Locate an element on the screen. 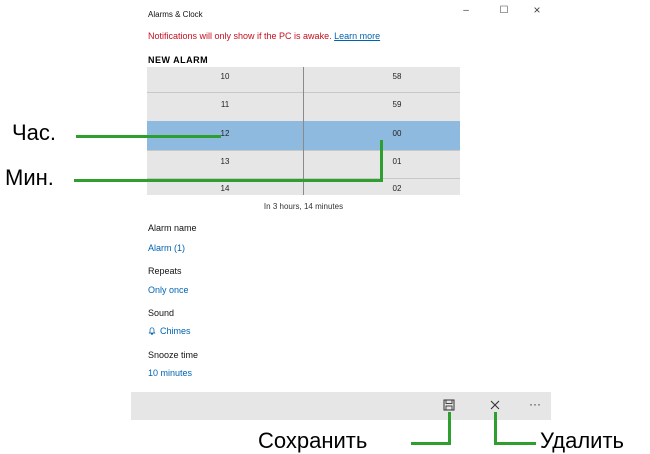  sound-dropdown: Chimes is located at coordinates (169, 331).